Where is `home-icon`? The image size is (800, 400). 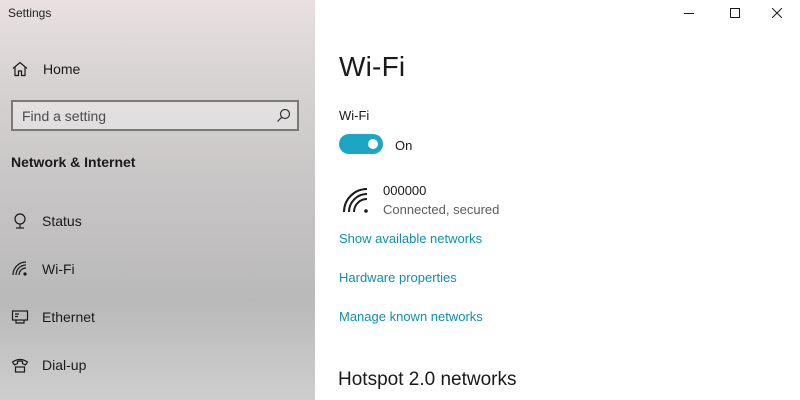
home-icon is located at coordinates (20, 69).